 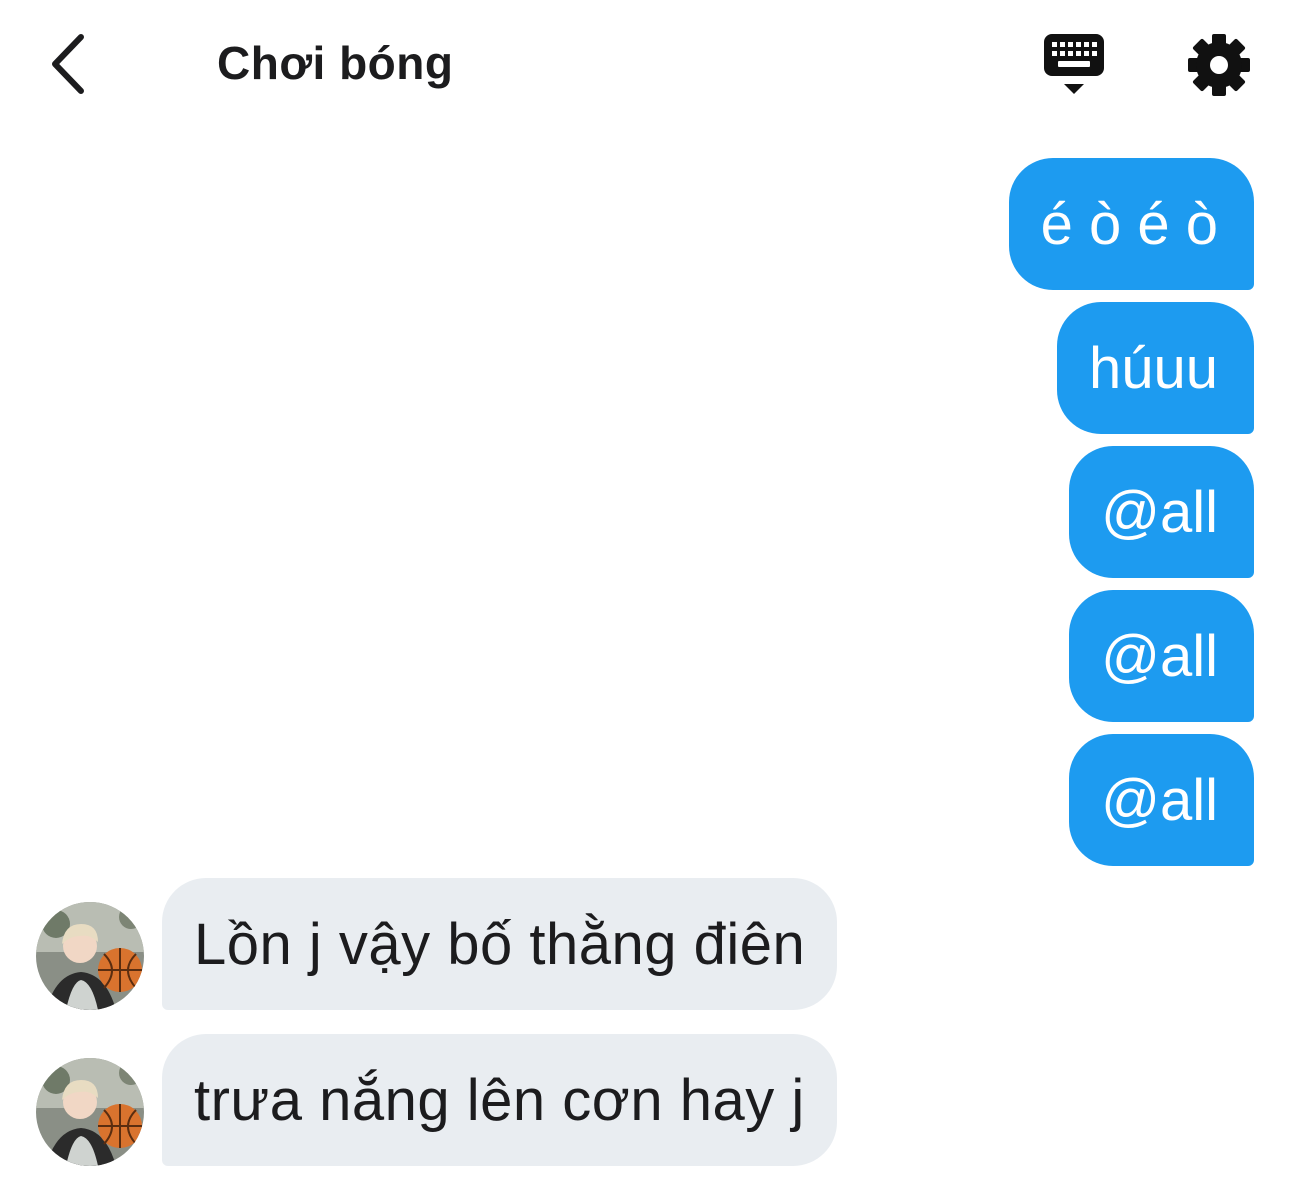 I want to click on incoming-message: trưa nắng lên cơn hay j, so click(x=499, y=1100).